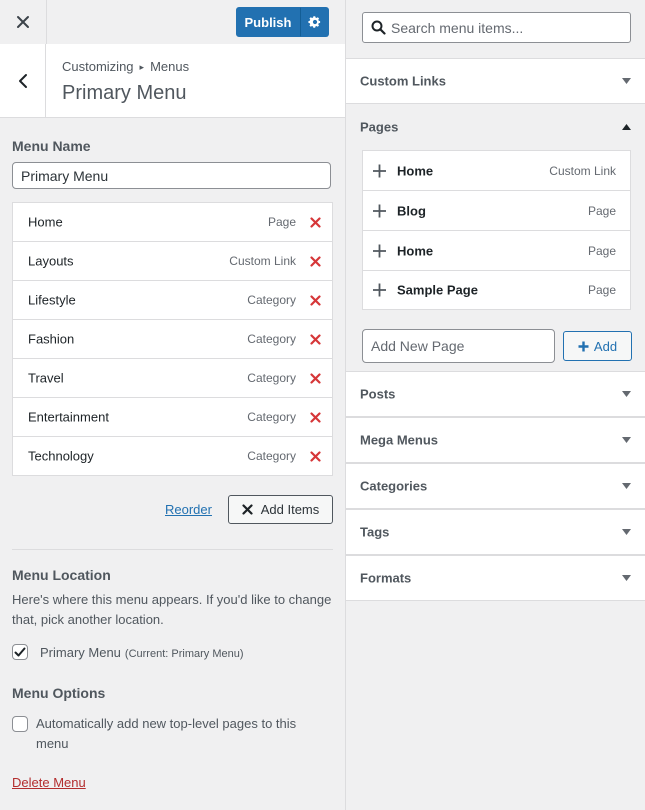 This screenshot has width=645, height=810. Describe the element at coordinates (51, 146) in the screenshot. I see `menu-name-label: Menu Name` at that location.